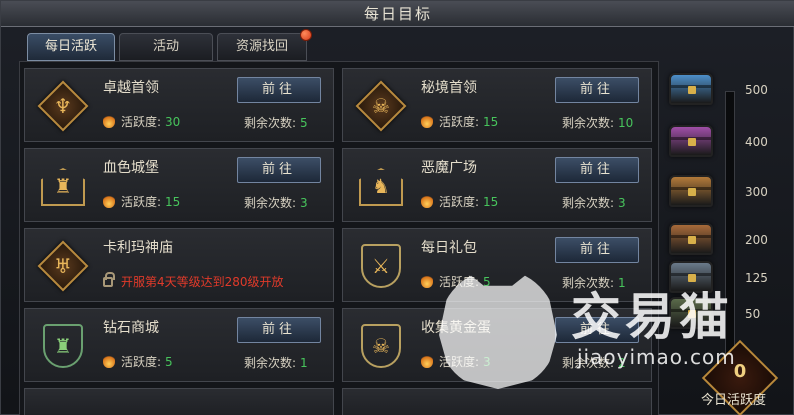  Describe the element at coordinates (179, 105) in the screenshot. I see `task-card: ♆ 卓越首领 前往 活跃度: 30 剩余次数: 5` at that location.